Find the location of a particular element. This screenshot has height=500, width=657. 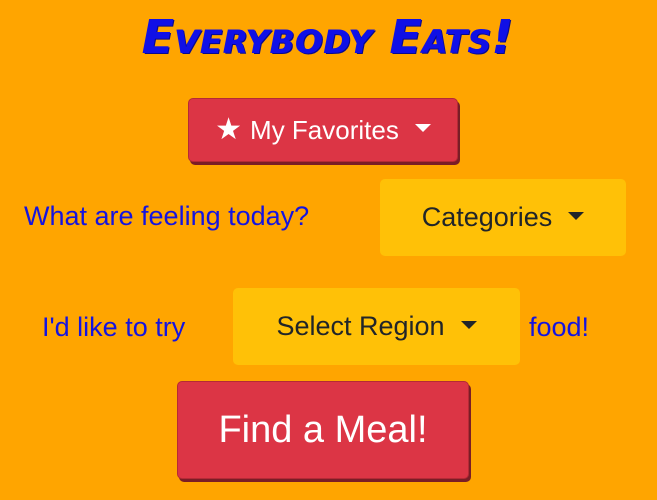

find-meal-button: Find a Meal! is located at coordinates (323, 430).